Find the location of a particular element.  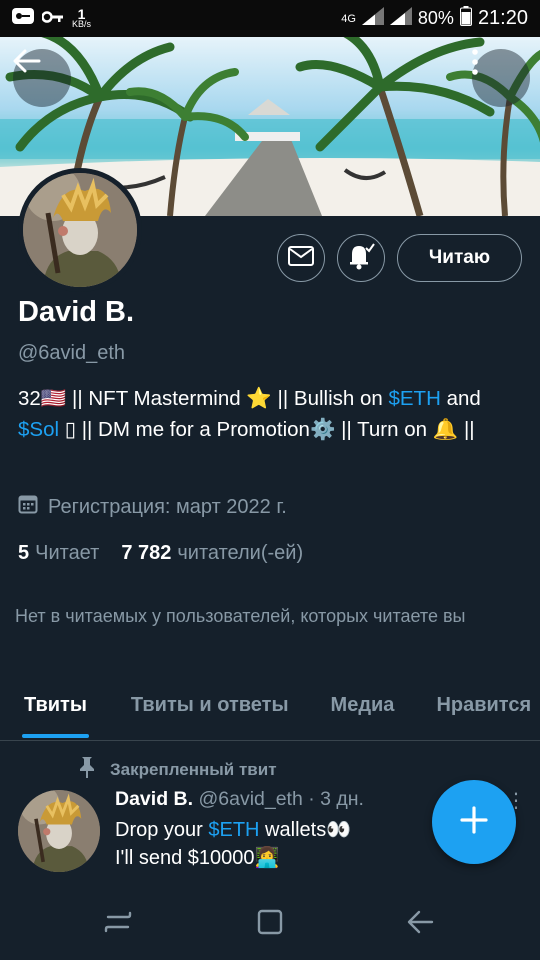

calendar-icon is located at coordinates (28, 507).